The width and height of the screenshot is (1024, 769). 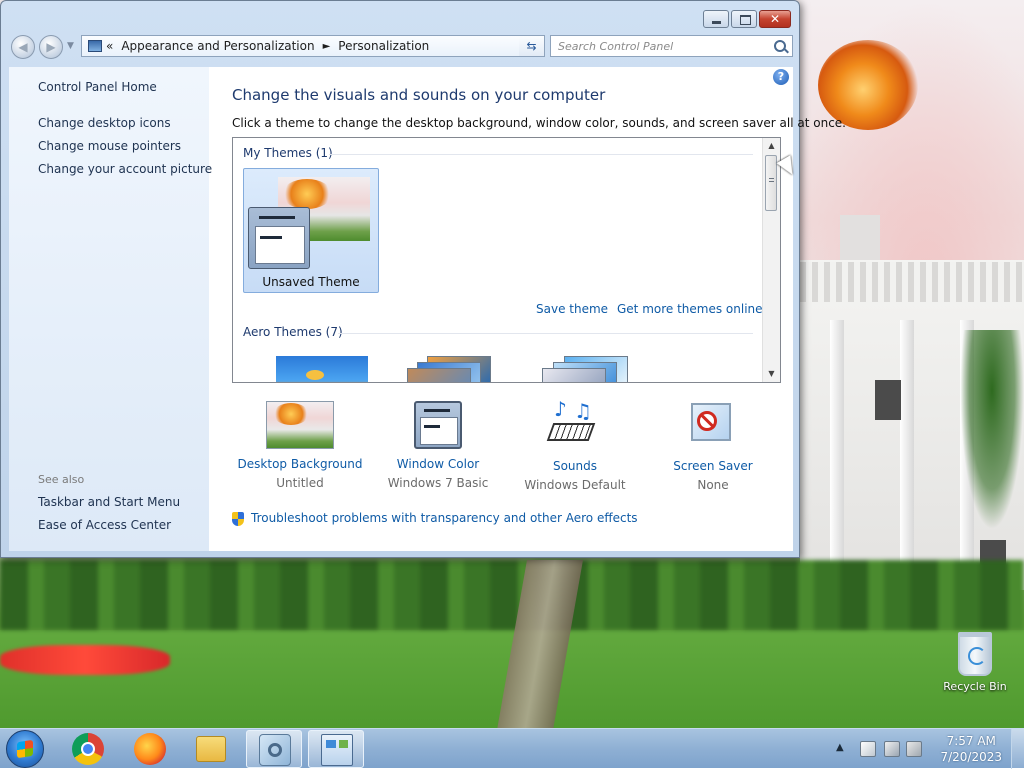 What do you see at coordinates (575, 485) in the screenshot?
I see `sounds-value: Windows Default` at bounding box center [575, 485].